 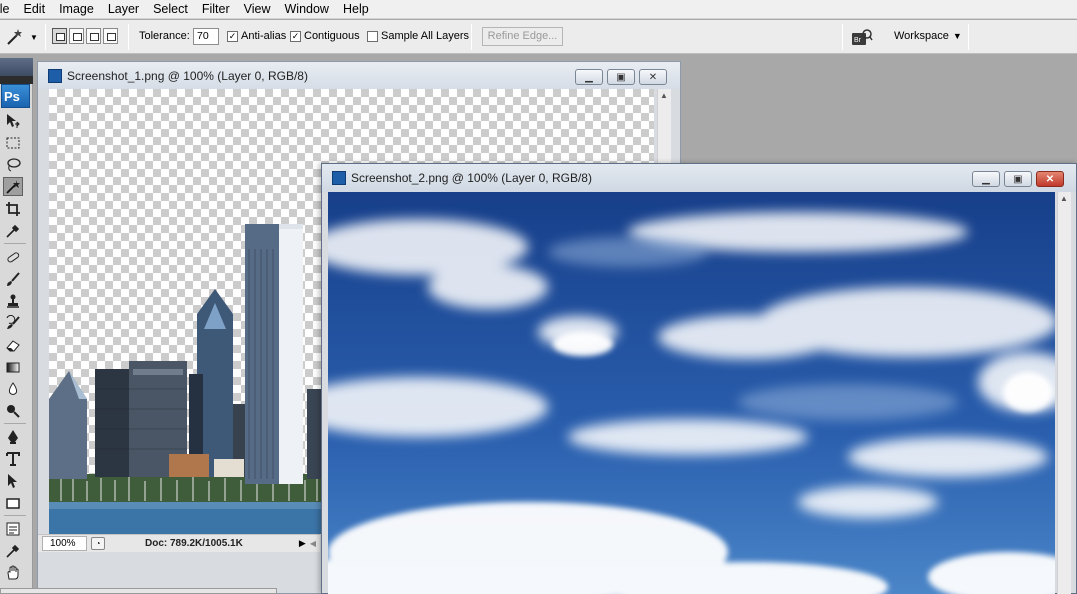 What do you see at coordinates (13, 436) in the screenshot?
I see `pen-tool` at bounding box center [13, 436].